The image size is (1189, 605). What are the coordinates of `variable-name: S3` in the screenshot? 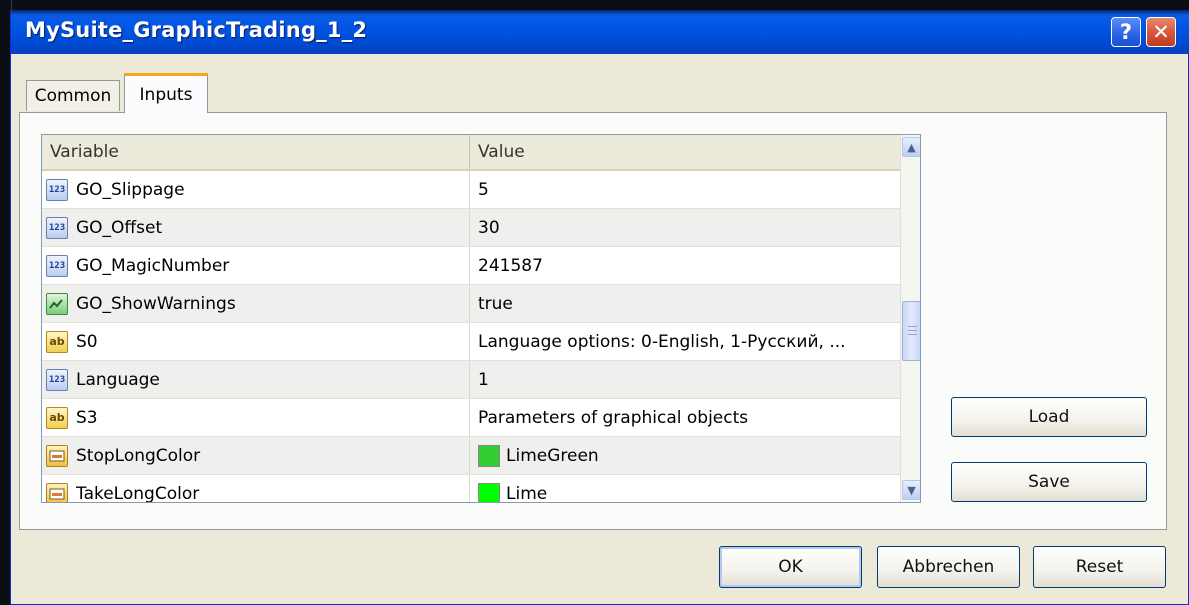 It's located at (87, 417).